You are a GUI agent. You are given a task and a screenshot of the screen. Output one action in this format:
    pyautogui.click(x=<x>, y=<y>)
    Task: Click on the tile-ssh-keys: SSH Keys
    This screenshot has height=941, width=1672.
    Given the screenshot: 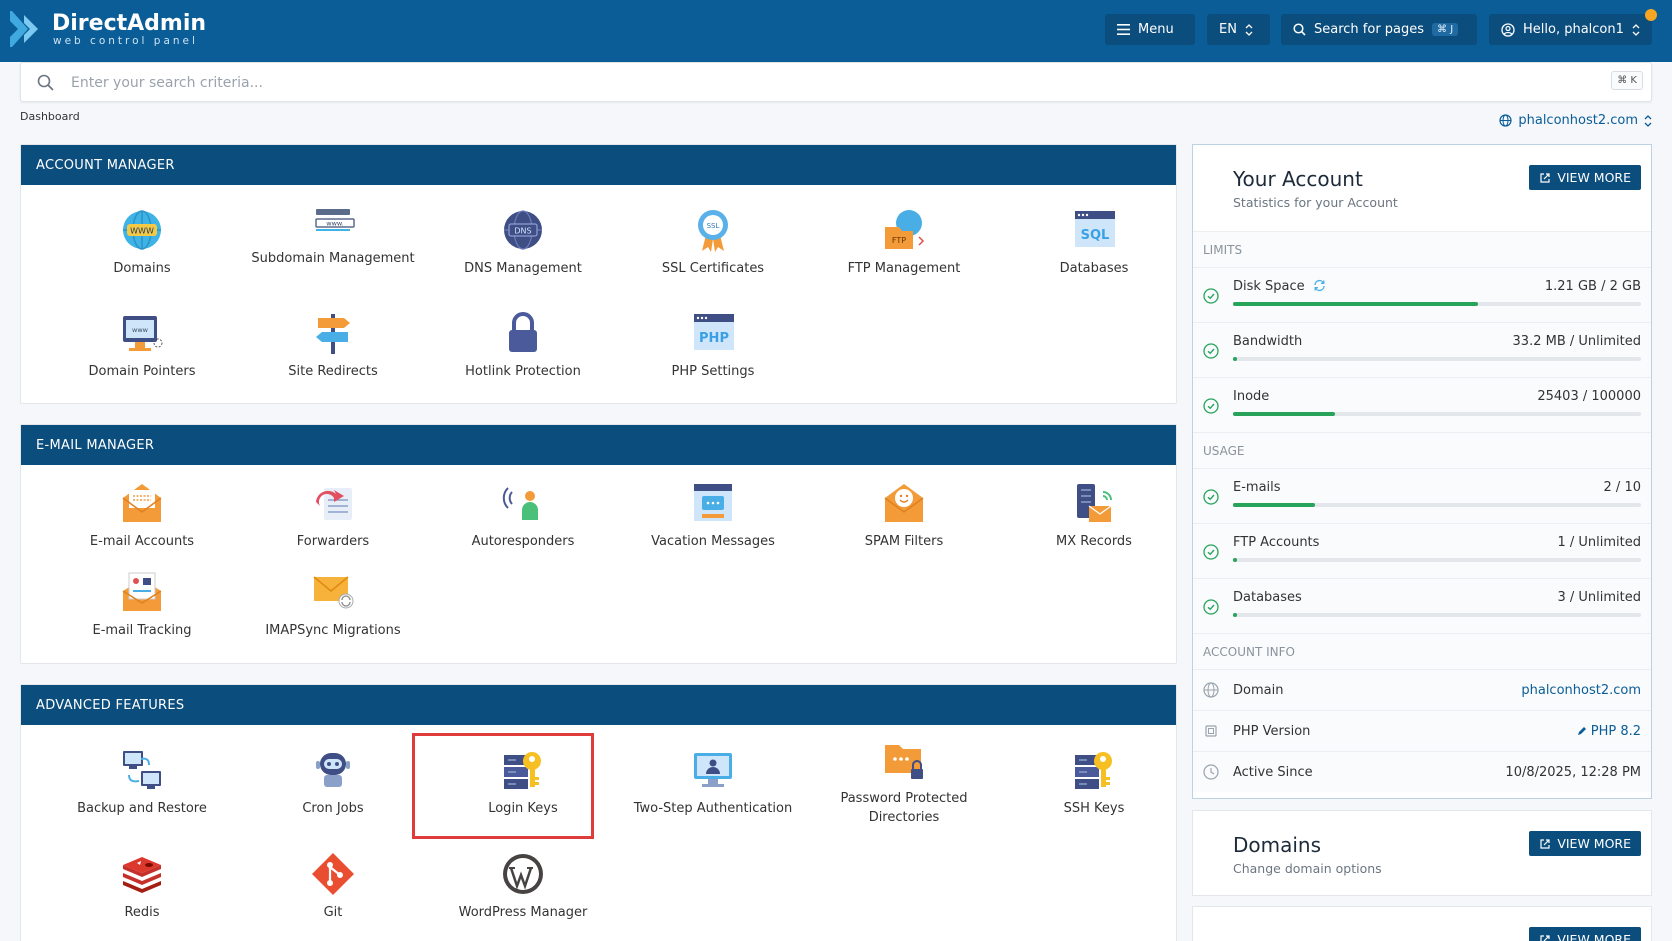 What is the action you would take?
    pyautogui.click(x=1094, y=782)
    